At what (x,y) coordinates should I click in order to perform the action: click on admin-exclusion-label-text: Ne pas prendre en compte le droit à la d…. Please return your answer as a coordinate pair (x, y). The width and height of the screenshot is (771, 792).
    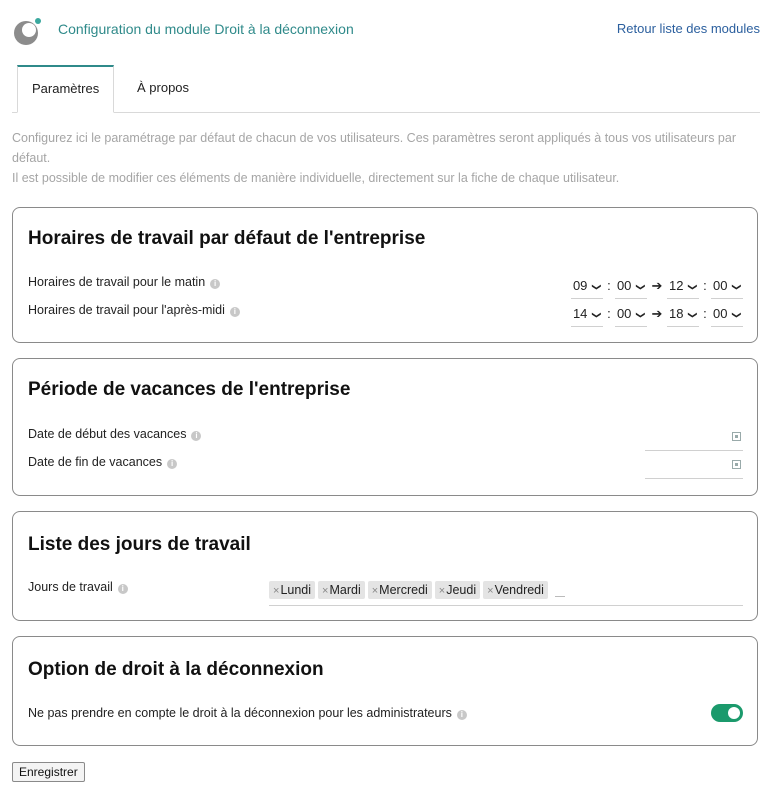
    Looking at the image, I should click on (240, 713).